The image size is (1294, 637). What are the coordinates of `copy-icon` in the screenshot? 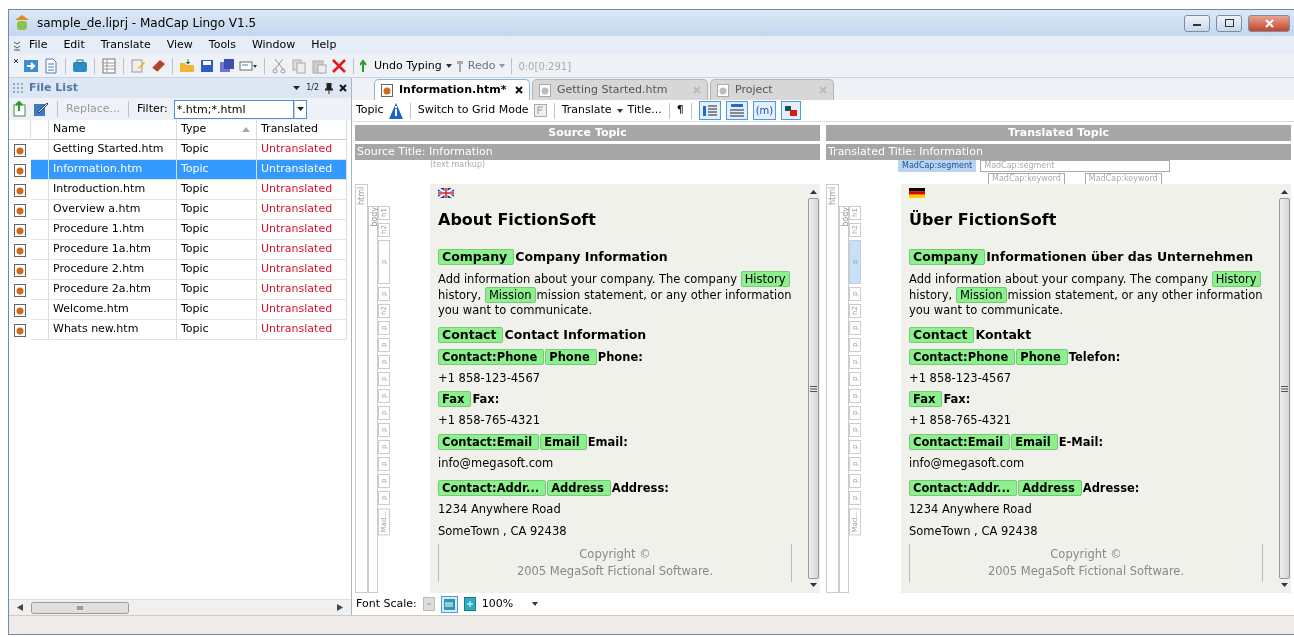 It's located at (299, 66).